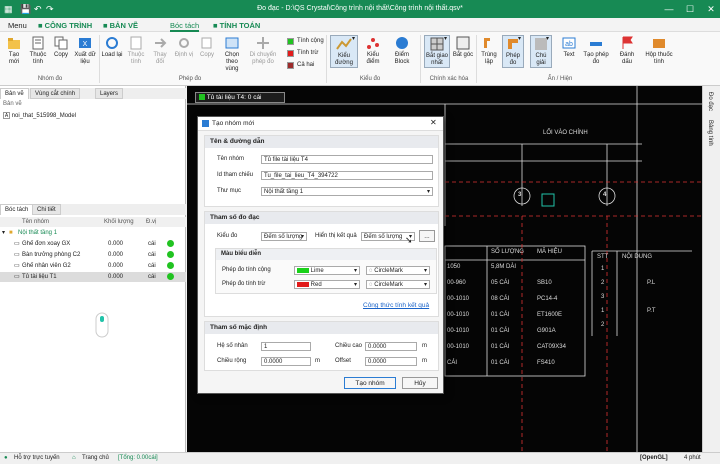 The height and width of the screenshot is (464, 720). What do you see at coordinates (391, 346) in the screenshot?
I see `height-input: 0.0000` at bounding box center [391, 346].